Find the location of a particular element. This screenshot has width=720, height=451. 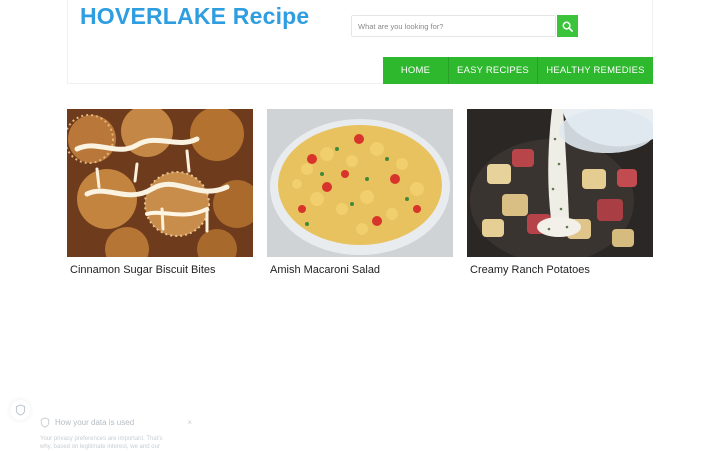

recipe-image-ranch-potatoes is located at coordinates (560, 183).